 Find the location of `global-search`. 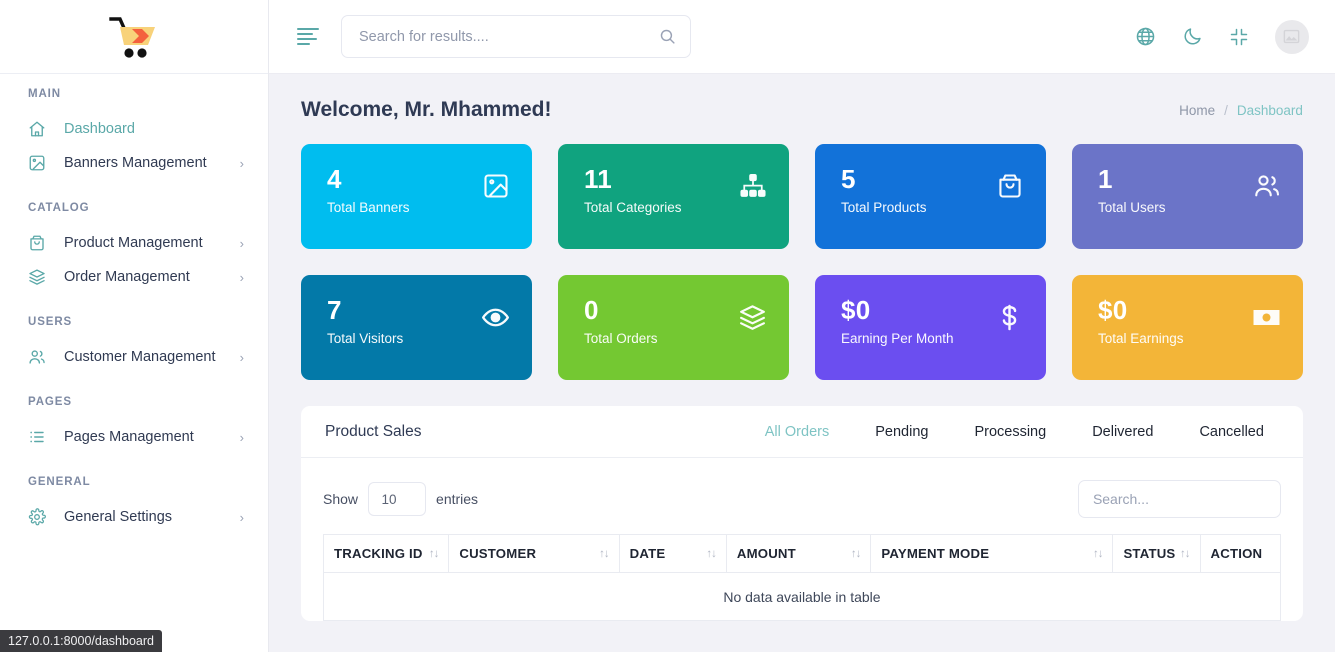

global-search is located at coordinates (516, 36).